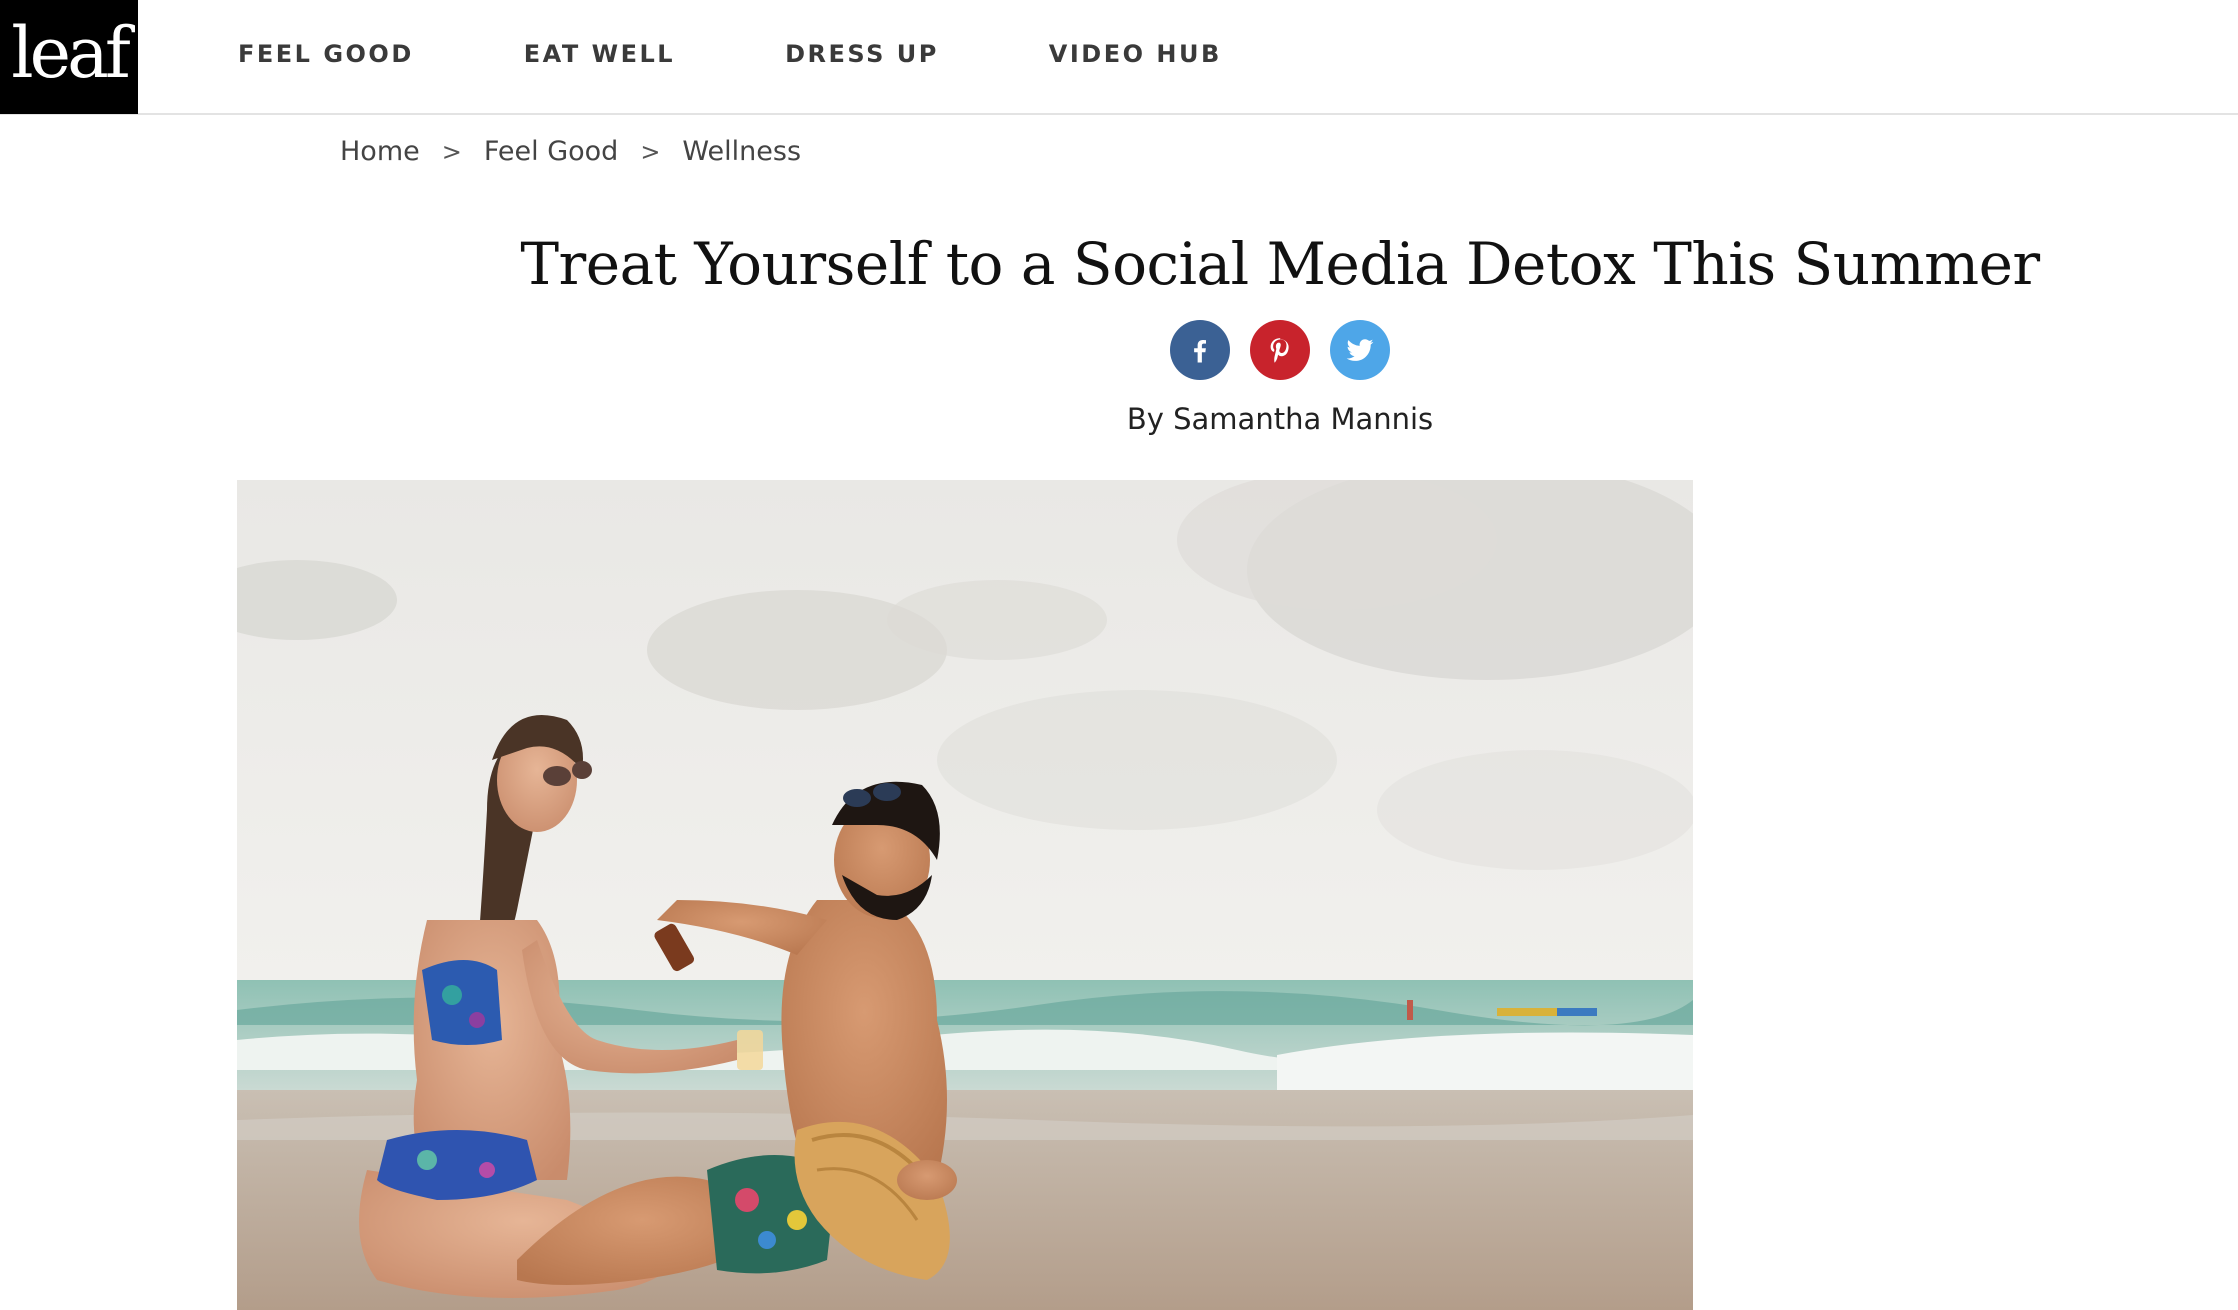 The width and height of the screenshot is (2238, 1310). I want to click on nav-item-feel-good: FEEL GOOD, so click(326, 54).